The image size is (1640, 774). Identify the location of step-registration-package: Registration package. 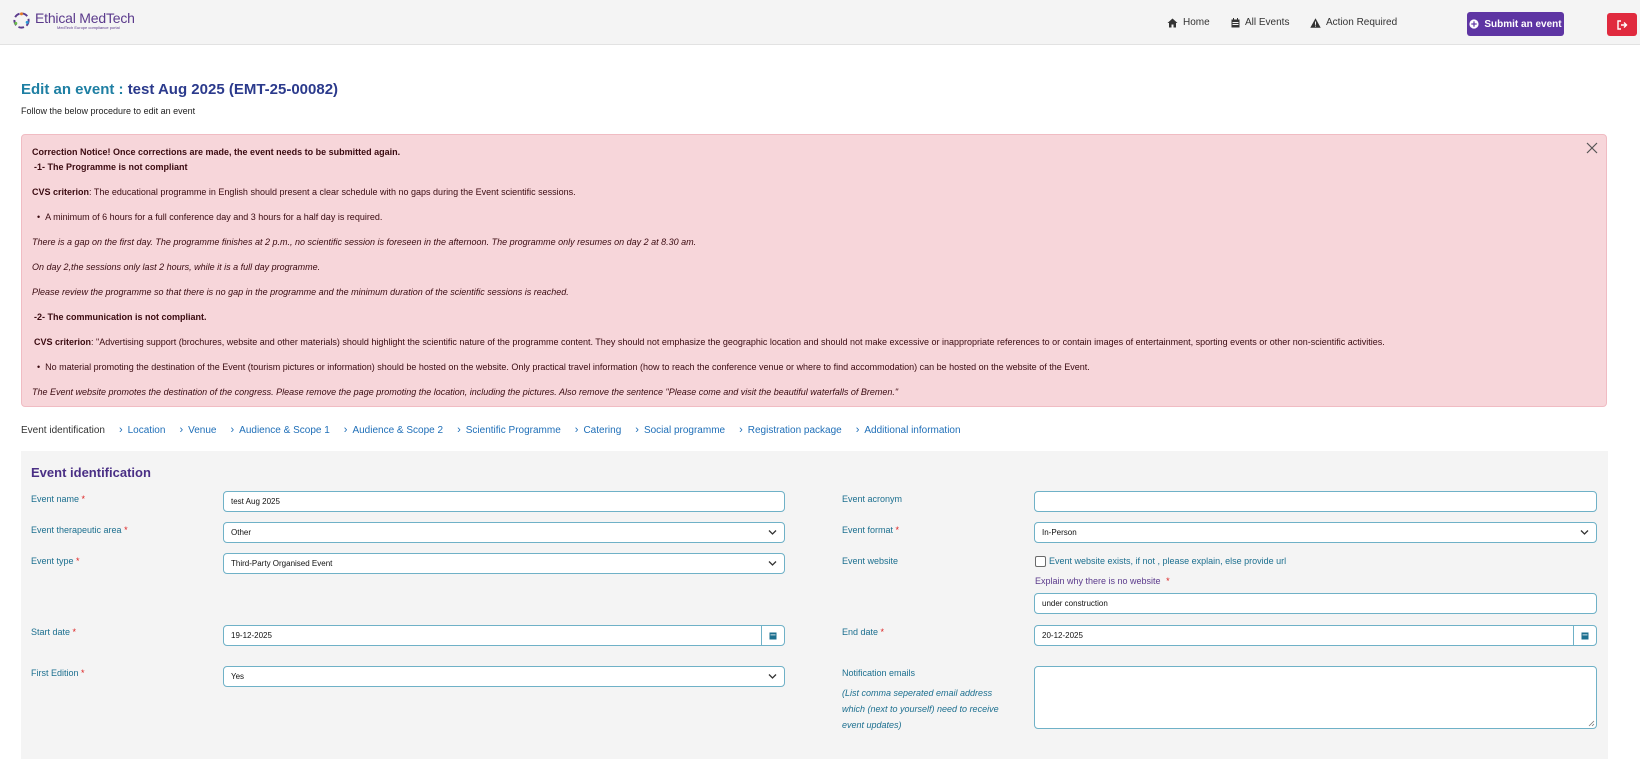
(795, 430).